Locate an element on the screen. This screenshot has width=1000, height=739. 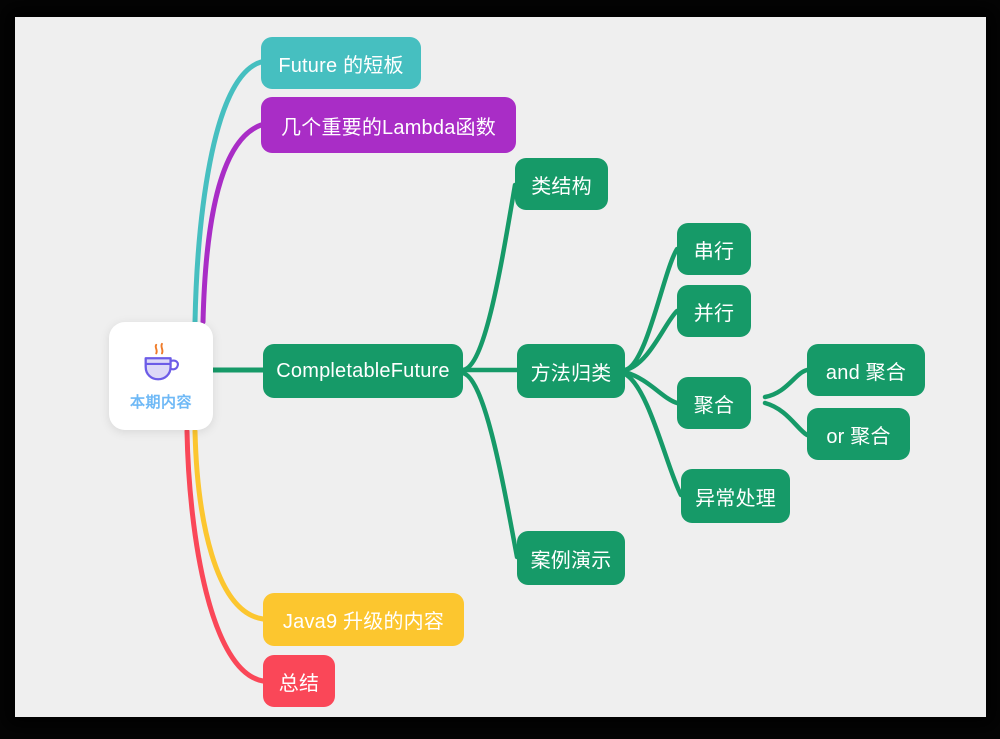
node-label: 串行 is located at coordinates (714, 251).